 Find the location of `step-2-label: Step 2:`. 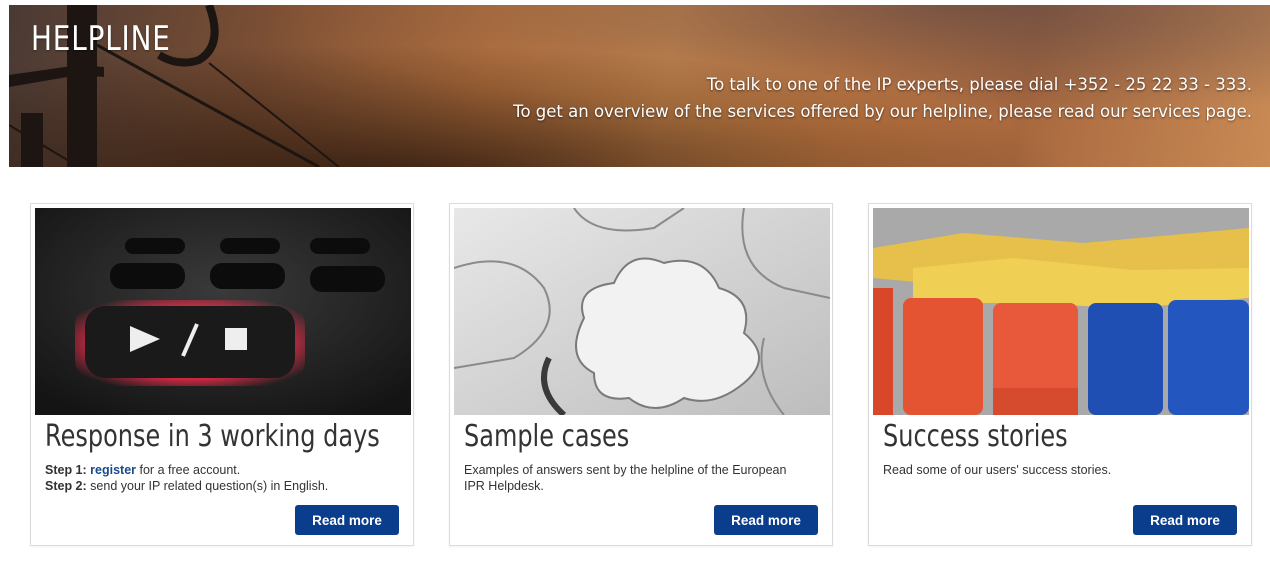

step-2-label: Step 2: is located at coordinates (66, 486).